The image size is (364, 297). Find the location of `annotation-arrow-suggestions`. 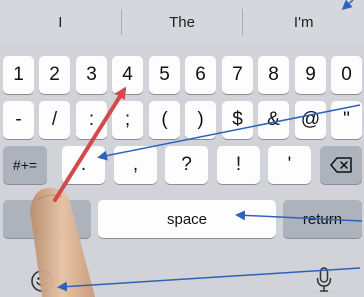

annotation-arrow-suggestions is located at coordinates (347, 5).